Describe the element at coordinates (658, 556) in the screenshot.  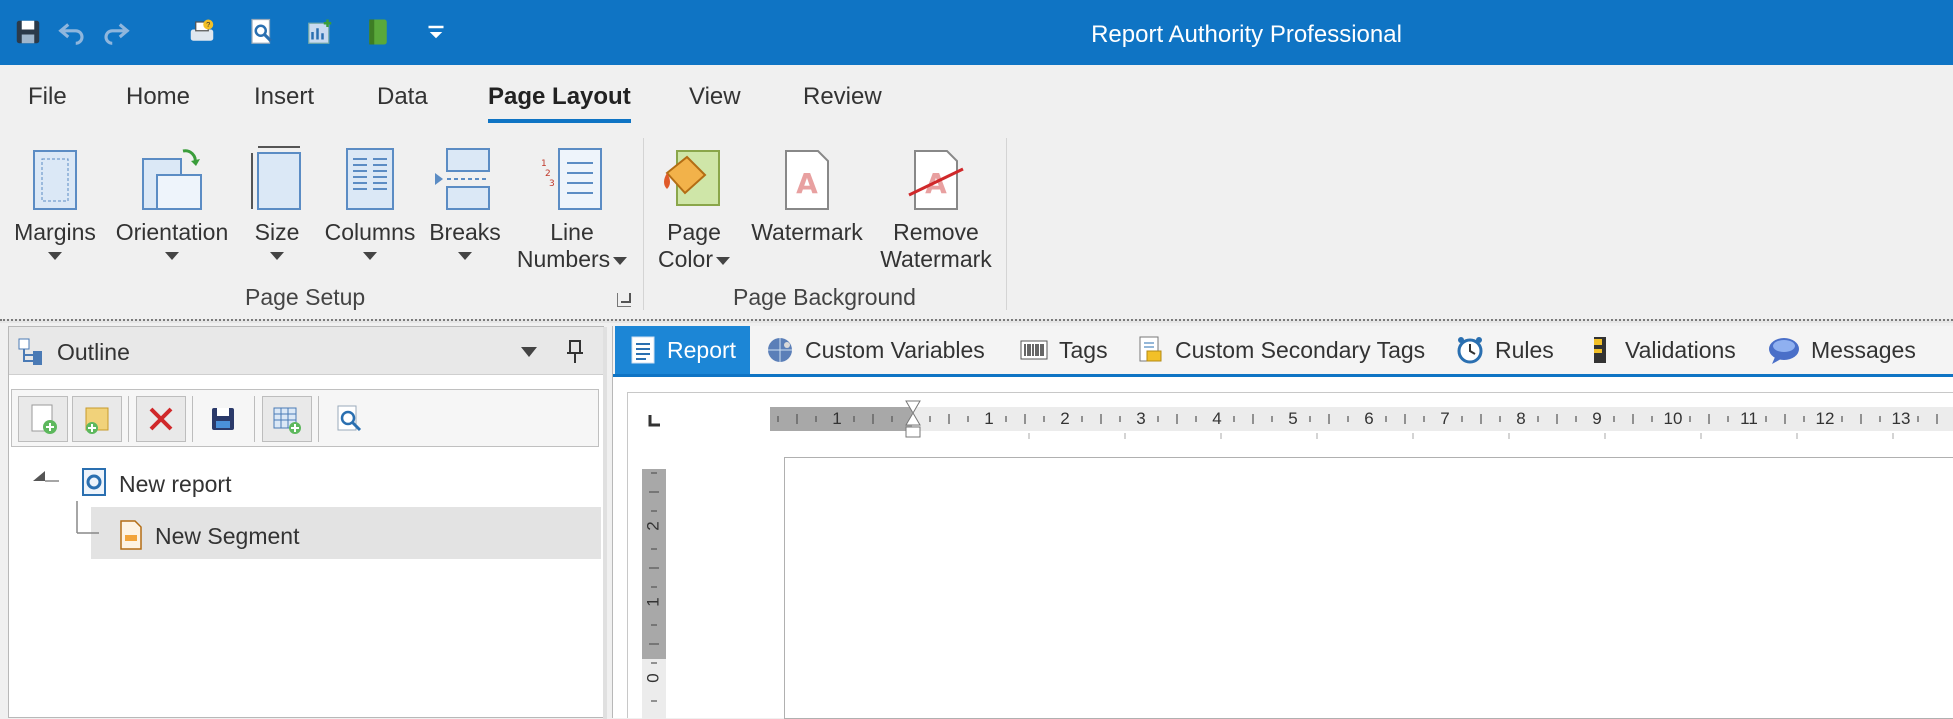
I see `vertical-ruler: 2 1 0` at that location.